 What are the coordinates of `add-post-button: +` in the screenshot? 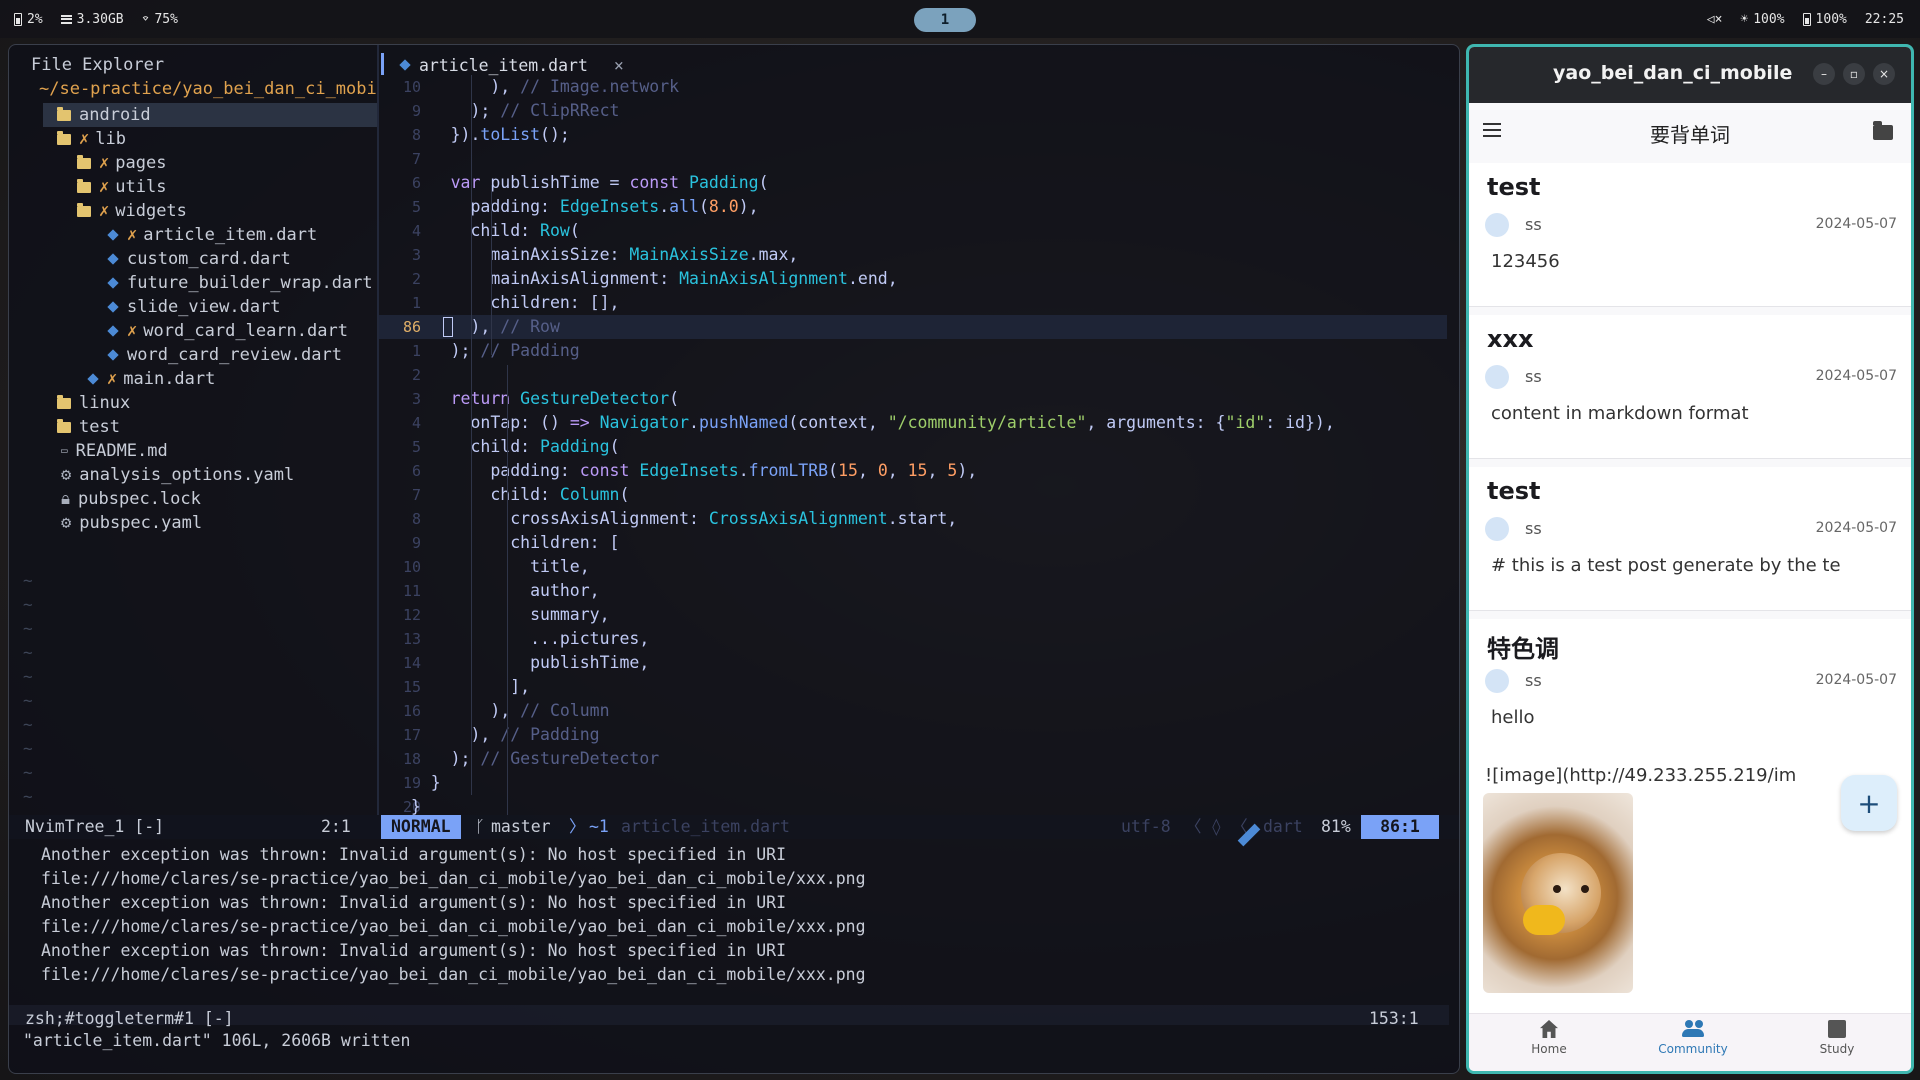 It's located at (1869, 803).